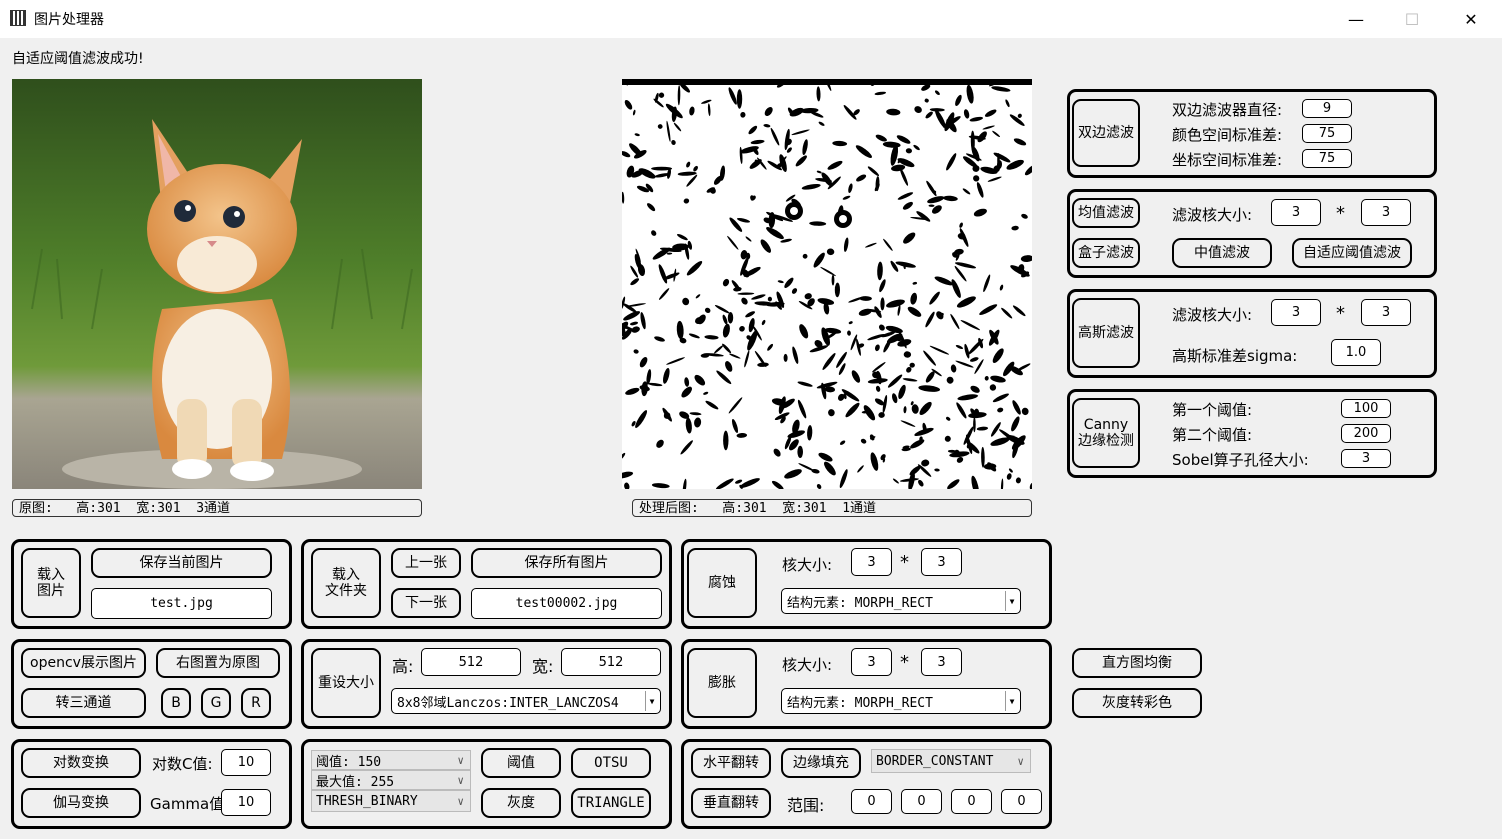  What do you see at coordinates (355, 782) in the screenshot?
I see `max-value-text: 最大值: 255` at bounding box center [355, 782].